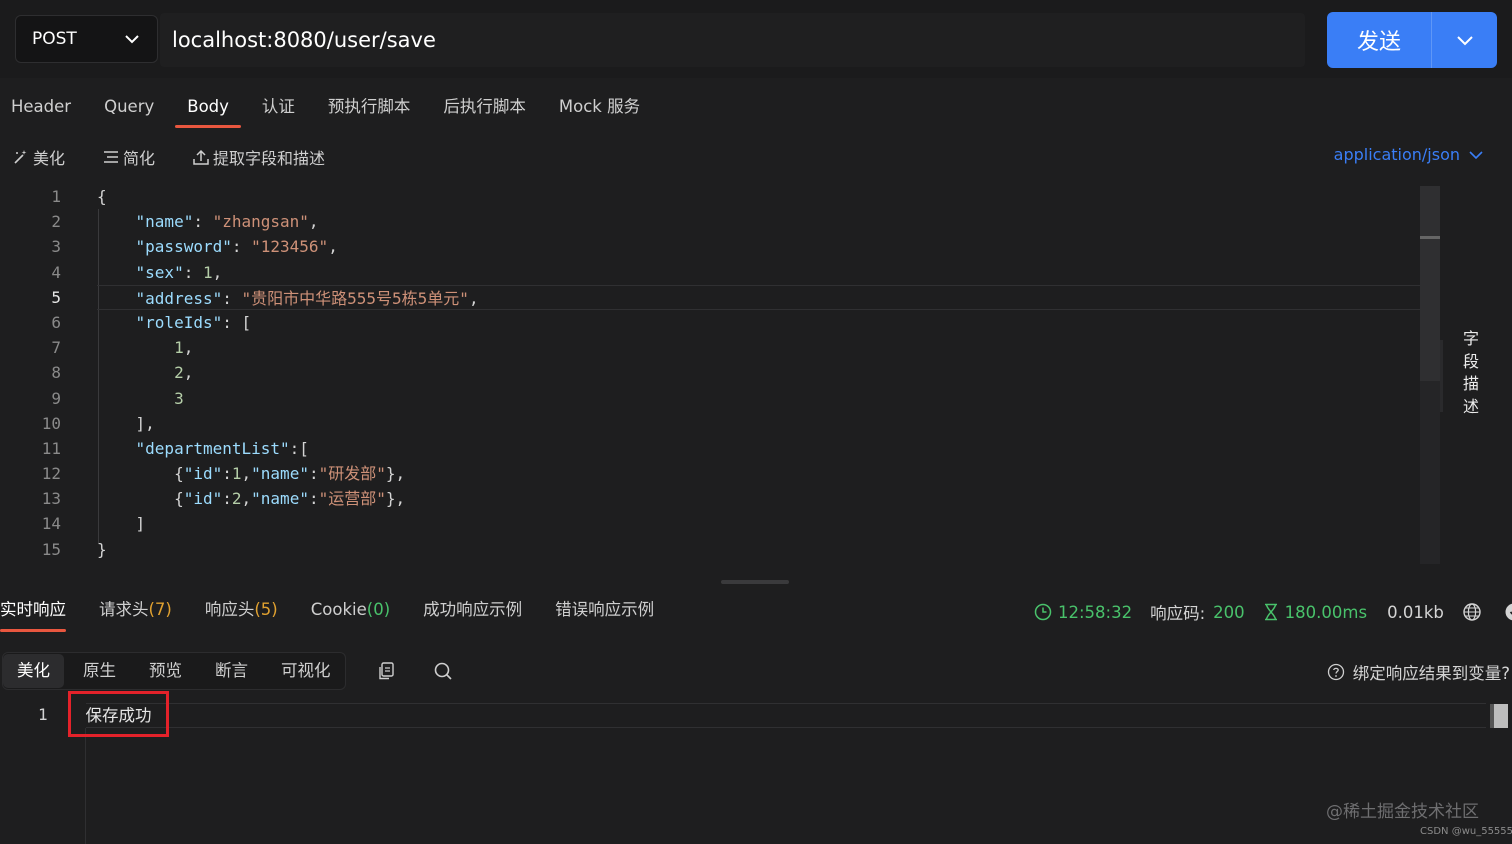 This screenshot has height=844, width=1512. Describe the element at coordinates (755, 582) in the screenshot. I see `pane-splitter` at that location.